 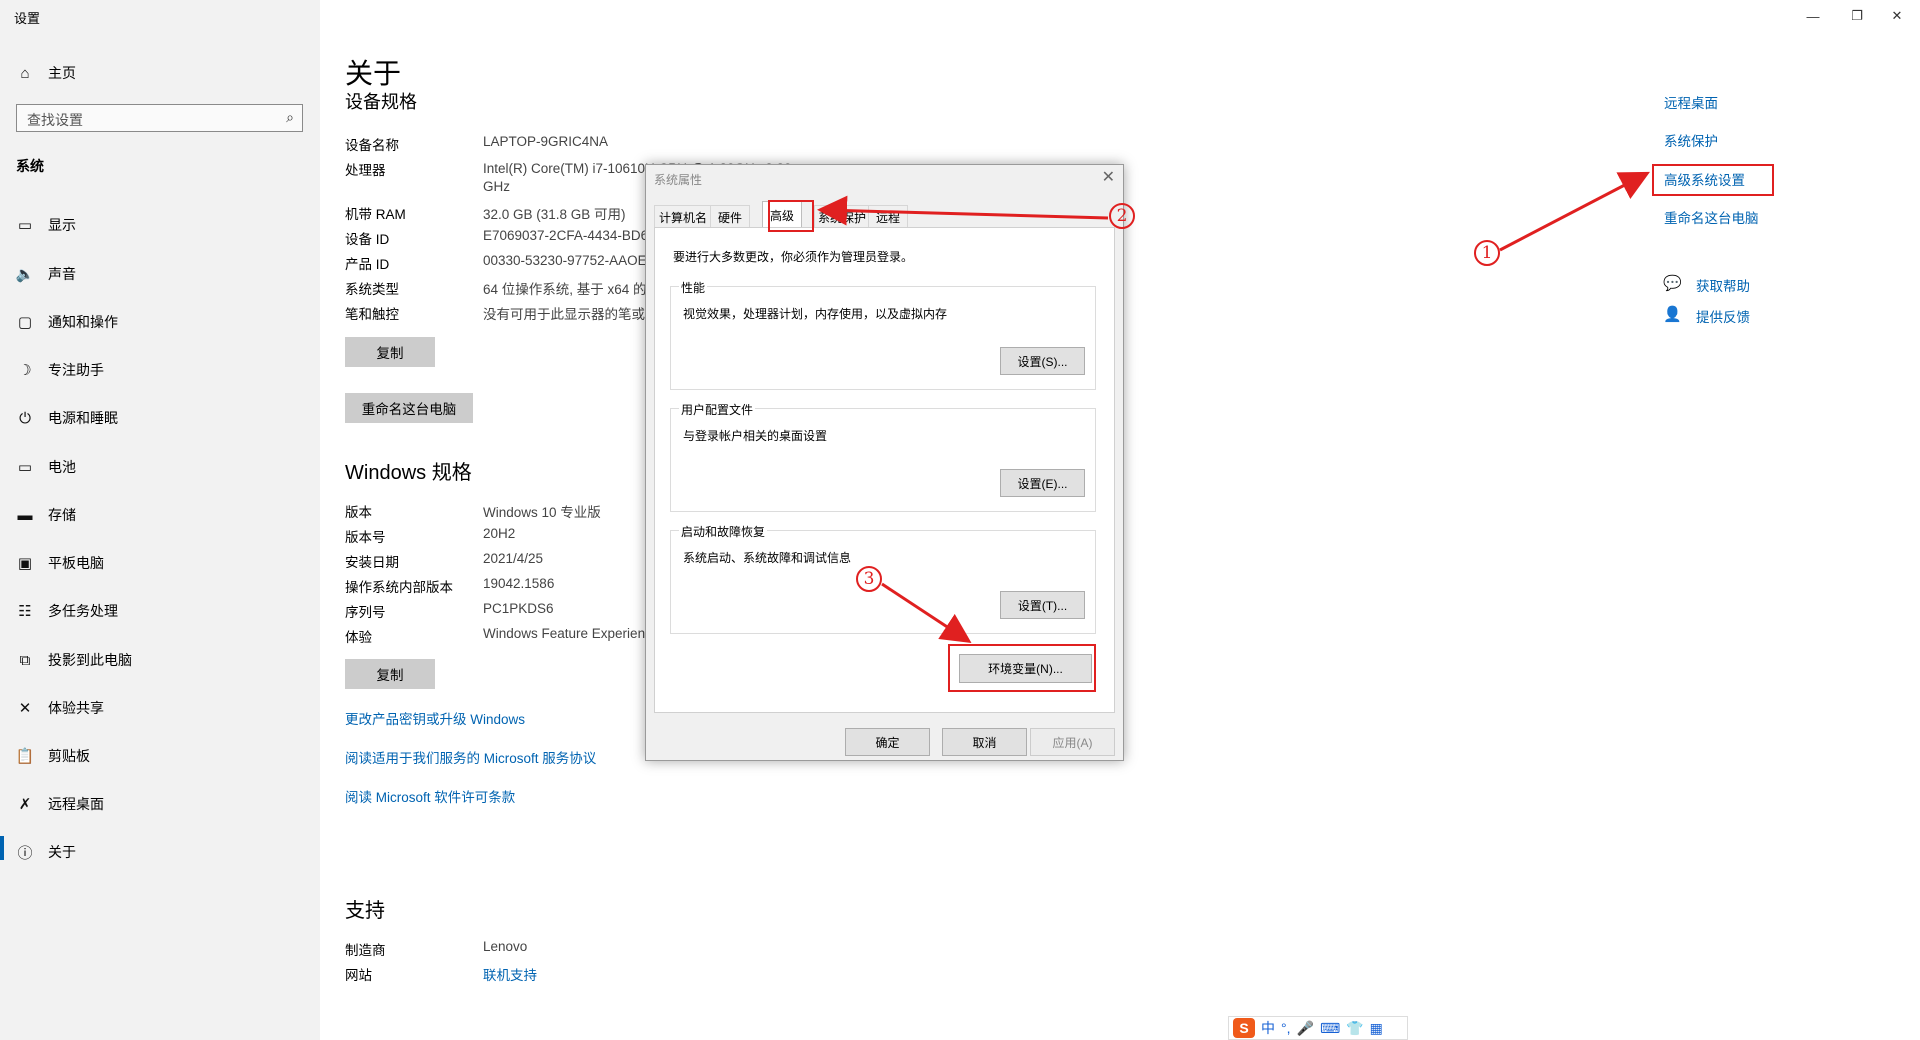 I want to click on ime-toolbar: S 中 °, 🎤 ⌨ 👕 ▦, so click(x=1318, y=1028).